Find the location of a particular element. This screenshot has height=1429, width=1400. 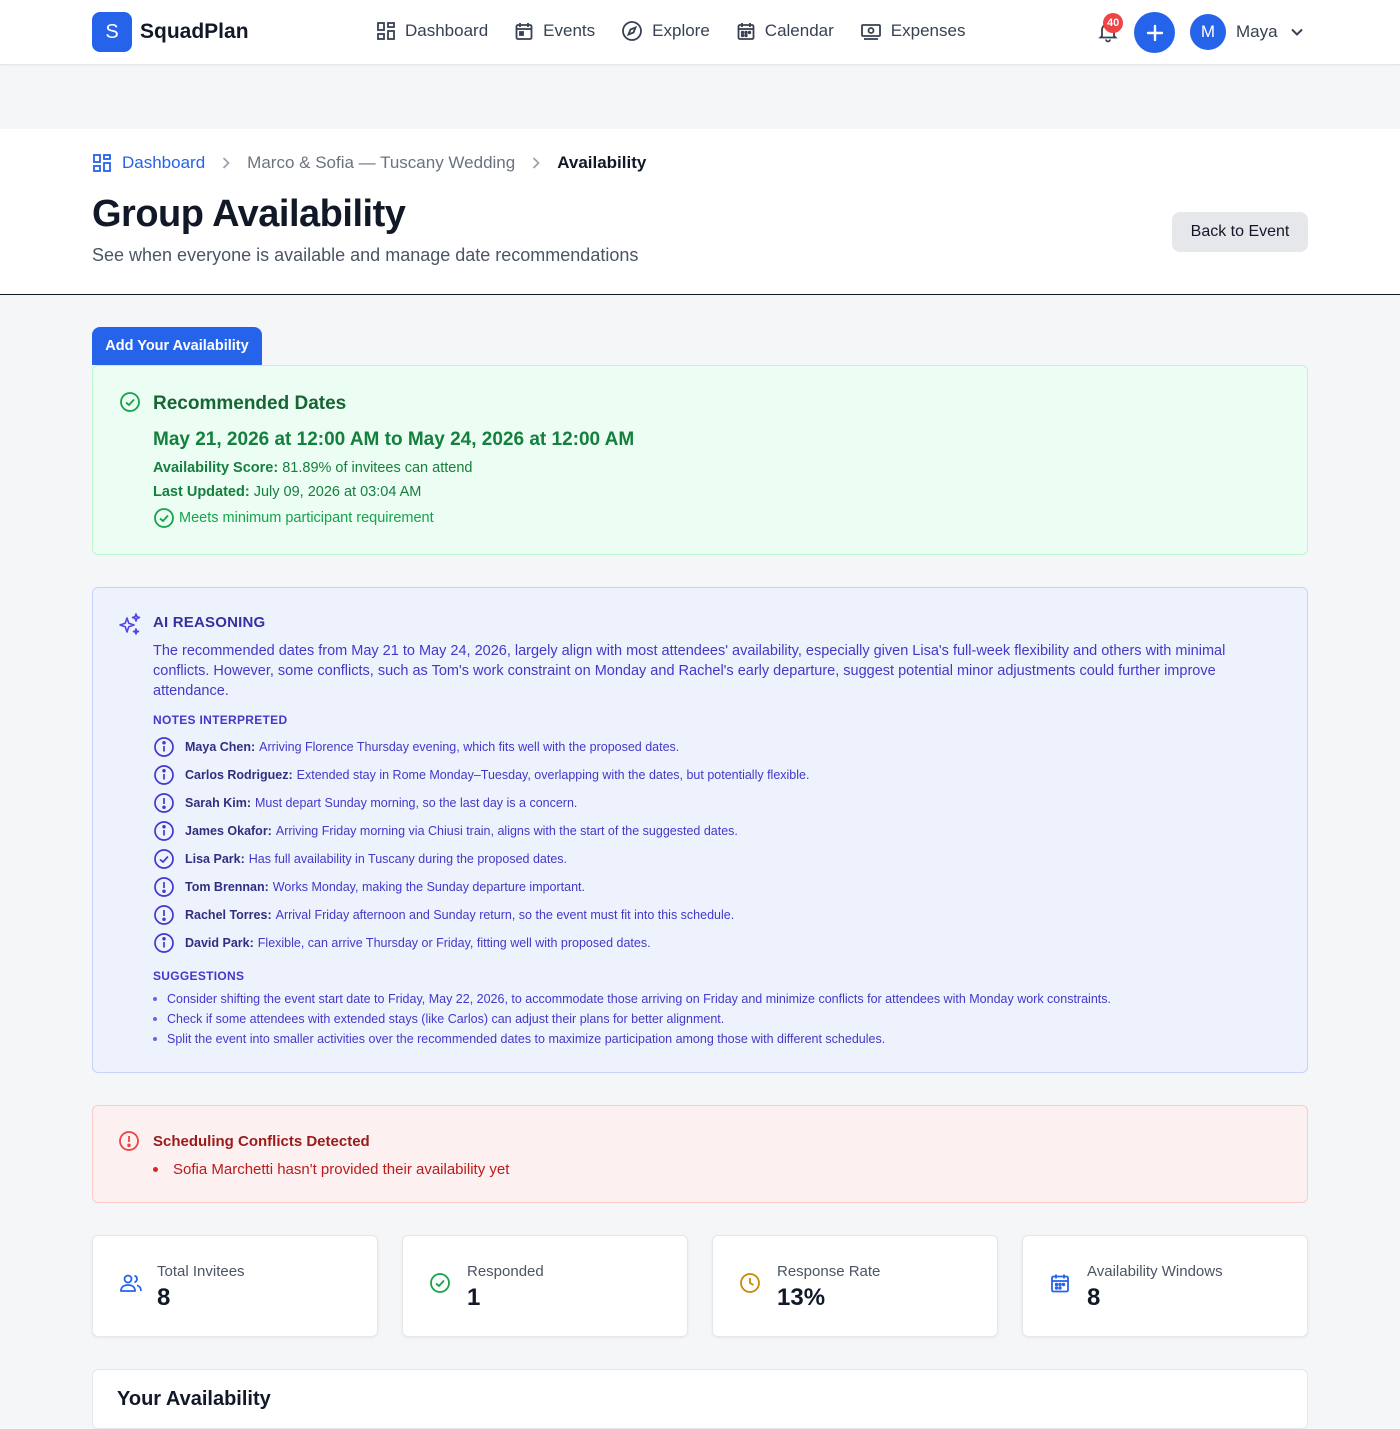

user-menu: M Maya is located at coordinates (1247, 32).